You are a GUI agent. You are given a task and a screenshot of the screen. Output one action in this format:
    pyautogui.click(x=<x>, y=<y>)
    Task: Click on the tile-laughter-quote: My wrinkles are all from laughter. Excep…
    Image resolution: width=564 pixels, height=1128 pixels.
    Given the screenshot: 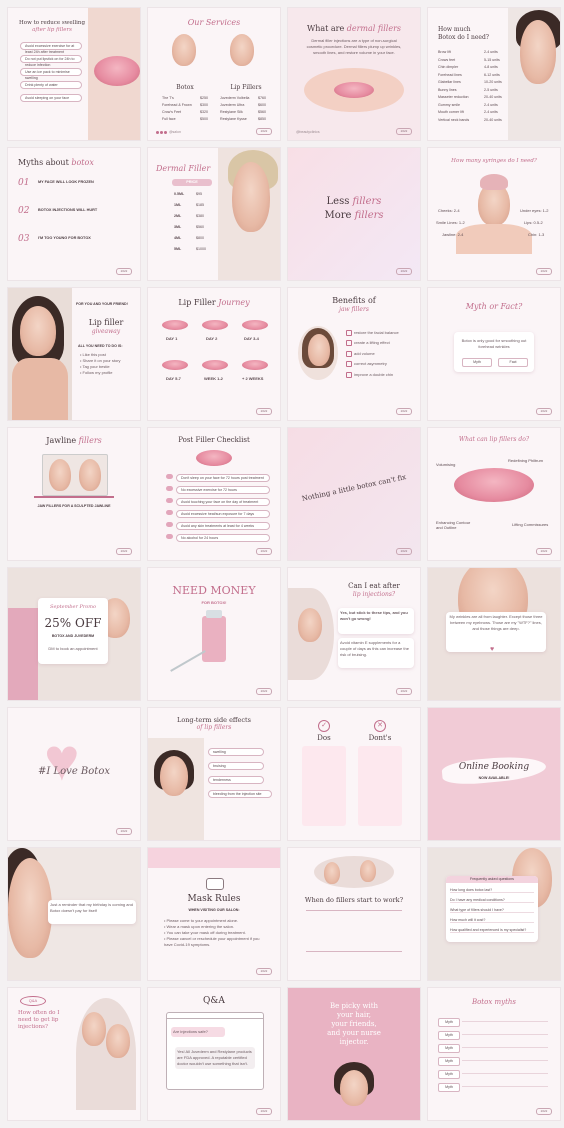 What is the action you would take?
    pyautogui.click(x=494, y=634)
    